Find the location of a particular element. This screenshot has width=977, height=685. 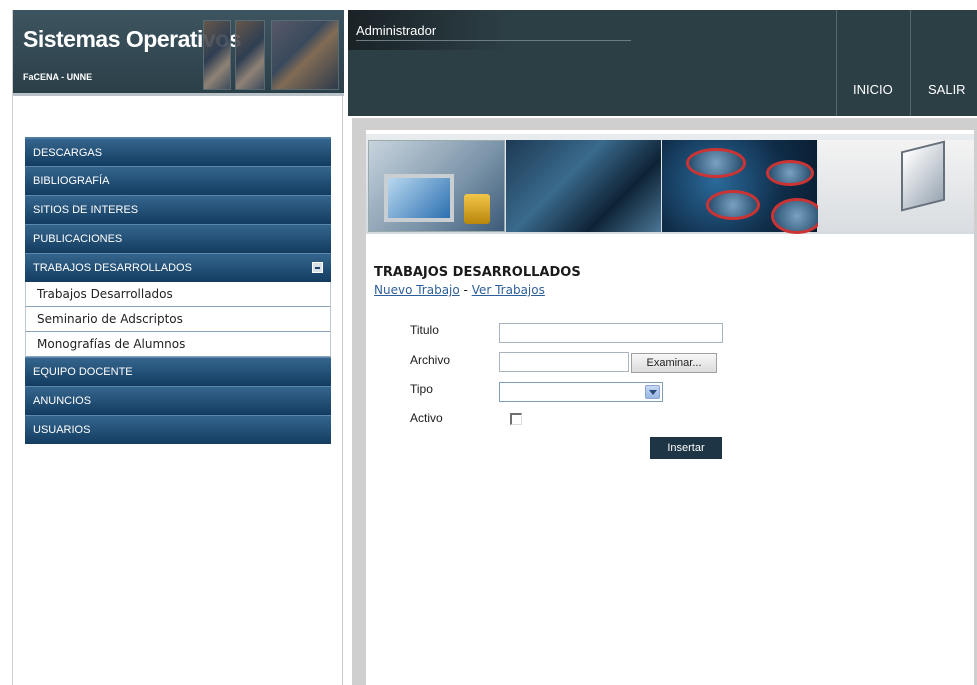

breadcrumb: Nuevo Trabajo - Ver Trabajos is located at coordinates (459, 290).